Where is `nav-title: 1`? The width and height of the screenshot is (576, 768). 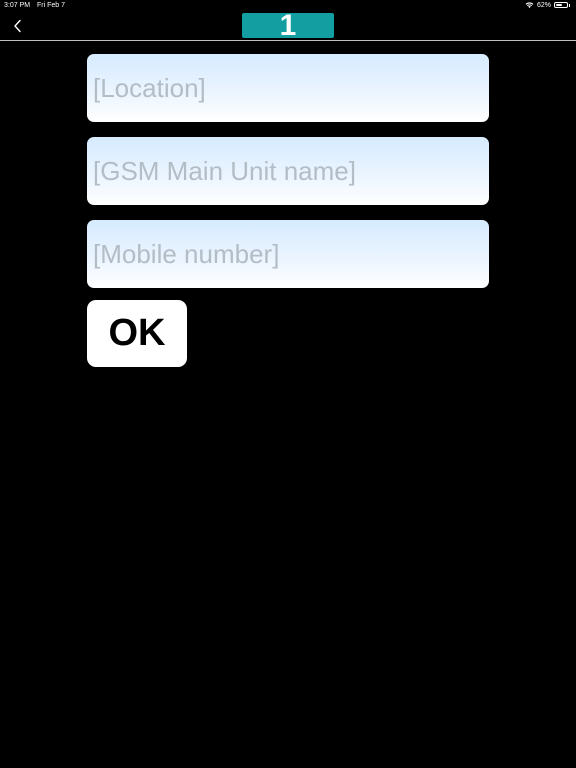 nav-title: 1 is located at coordinates (288, 25).